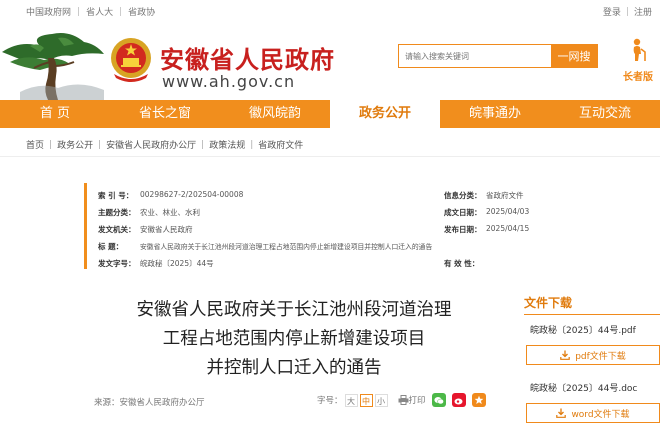  What do you see at coordinates (600, 414) in the screenshot?
I see `word-download-label: word文件下载` at bounding box center [600, 414].